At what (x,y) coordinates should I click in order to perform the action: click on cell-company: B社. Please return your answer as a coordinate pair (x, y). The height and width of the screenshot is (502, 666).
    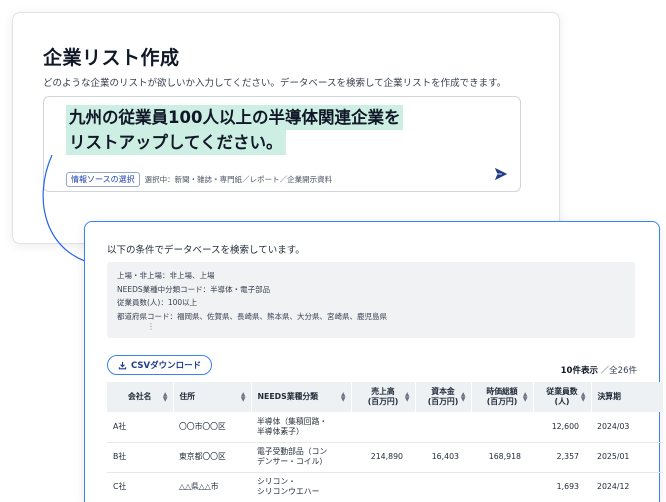
    Looking at the image, I should click on (140, 457).